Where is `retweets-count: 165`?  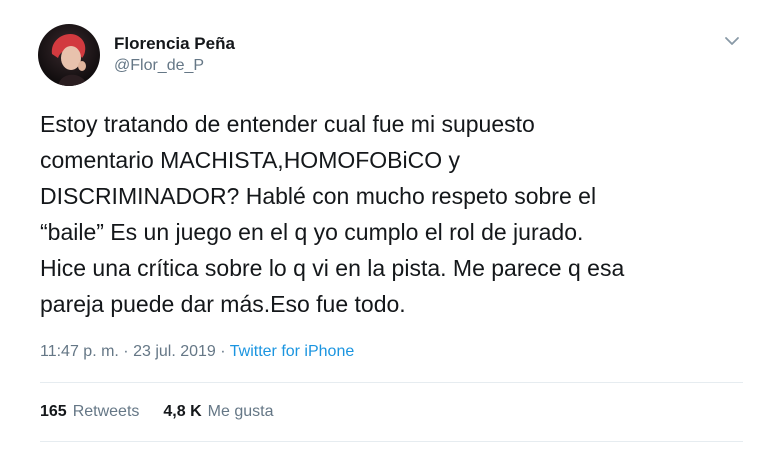 retweets-count: 165 is located at coordinates (53, 411).